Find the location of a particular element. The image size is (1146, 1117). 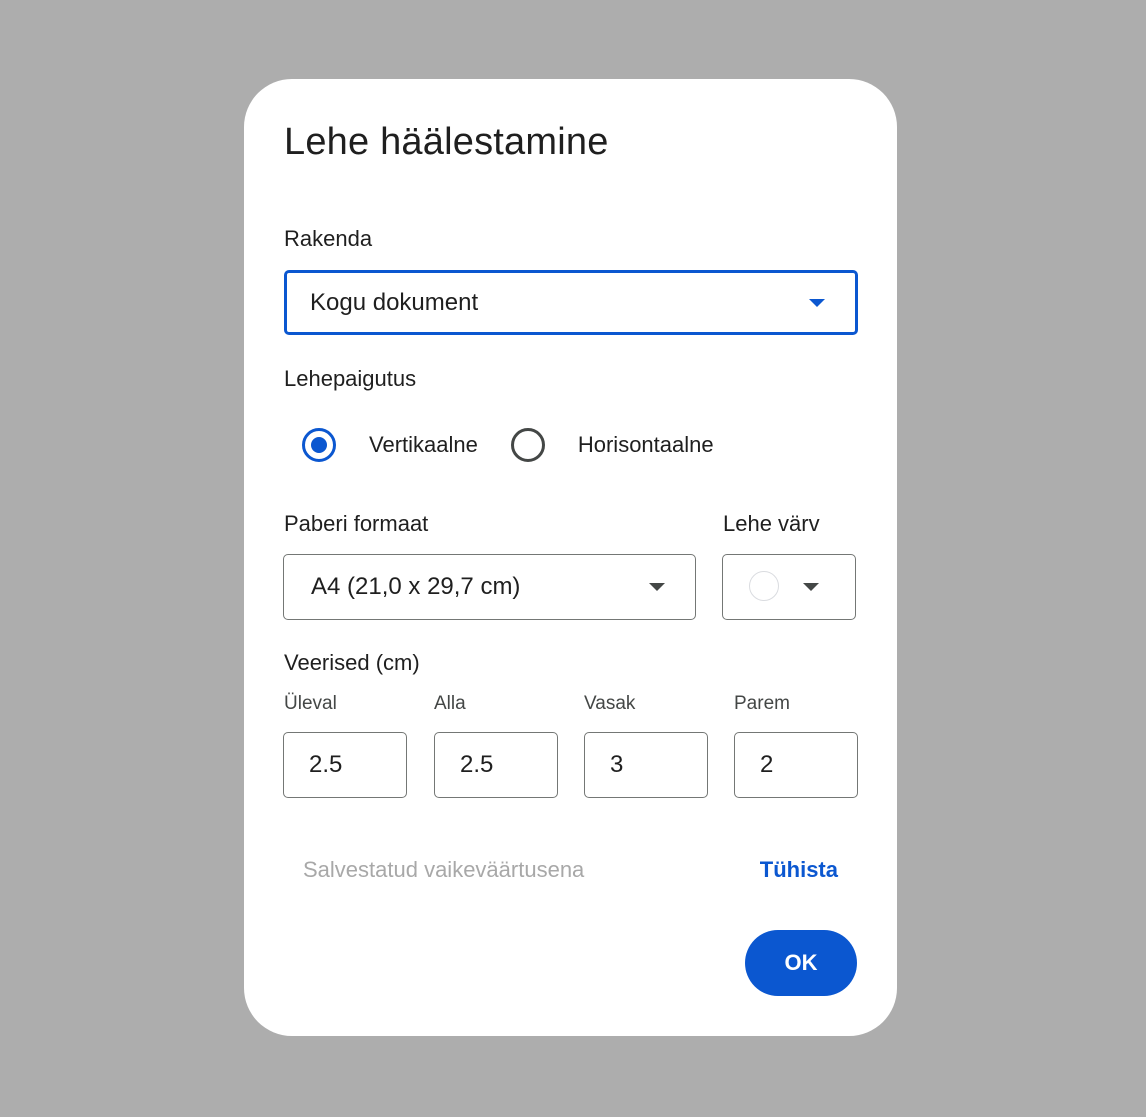

margin-left-input is located at coordinates (646, 765).